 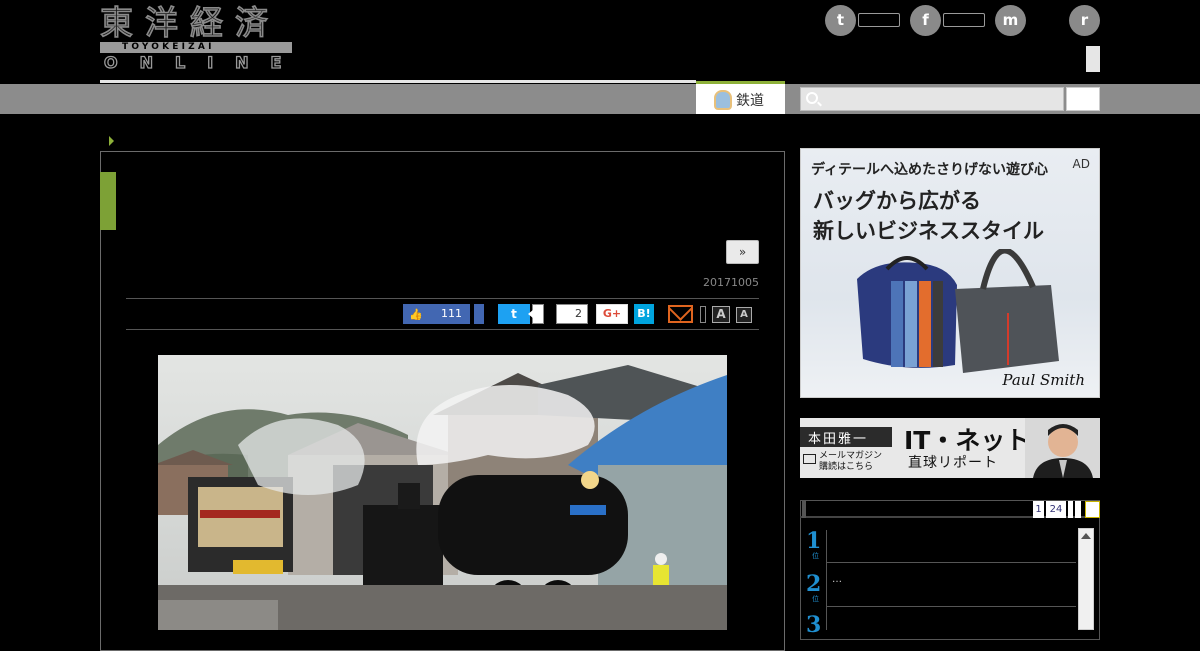 I want to click on twitter-share-button: t, so click(x=514, y=314).